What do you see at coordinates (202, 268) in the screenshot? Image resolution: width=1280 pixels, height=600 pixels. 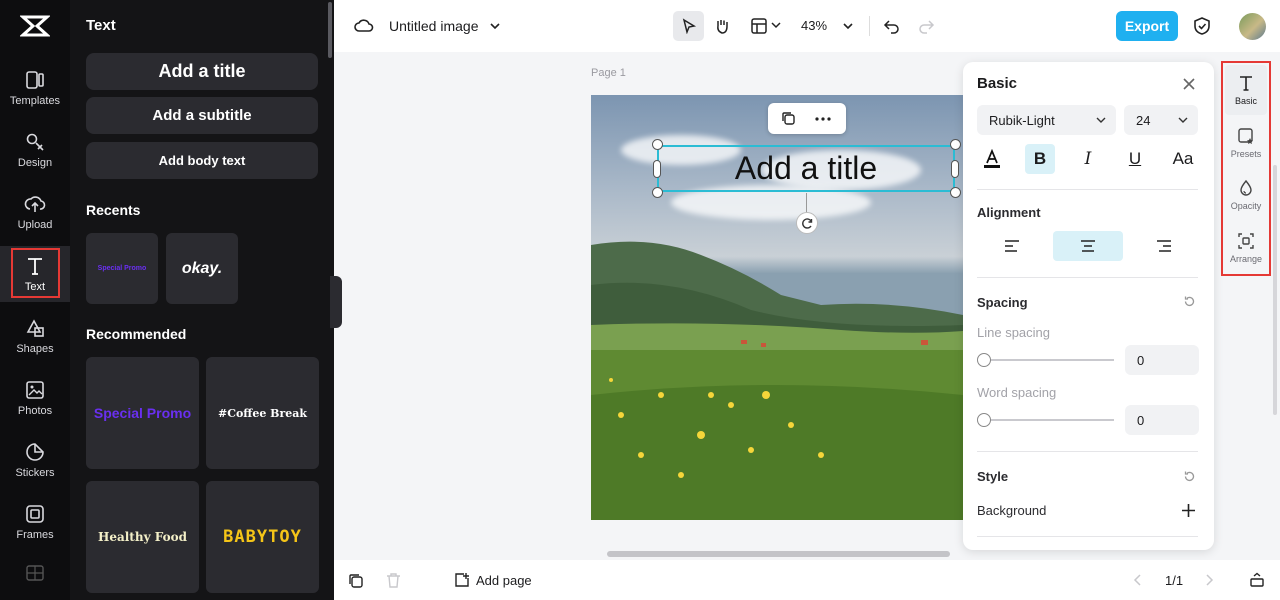 I see `recent-template-okay: okay.` at bounding box center [202, 268].